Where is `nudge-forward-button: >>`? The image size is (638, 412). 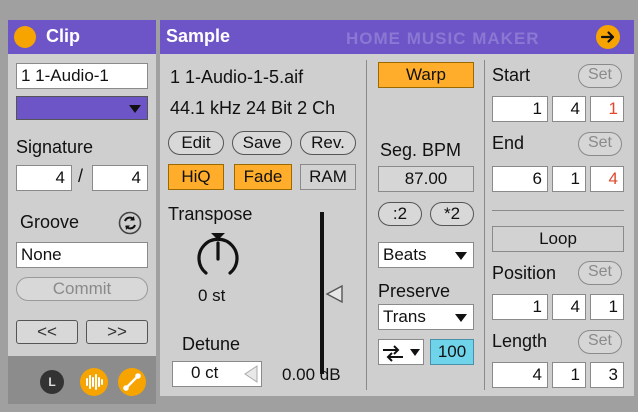
nudge-forward-button: >> is located at coordinates (117, 332).